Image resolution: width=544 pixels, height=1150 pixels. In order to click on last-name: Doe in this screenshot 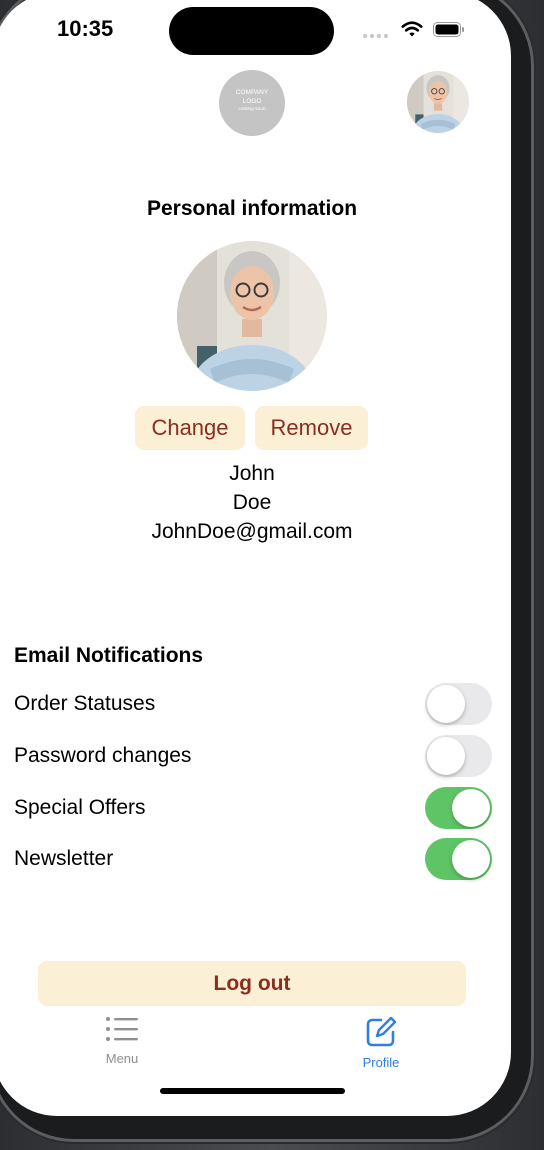, I will do `click(252, 502)`.